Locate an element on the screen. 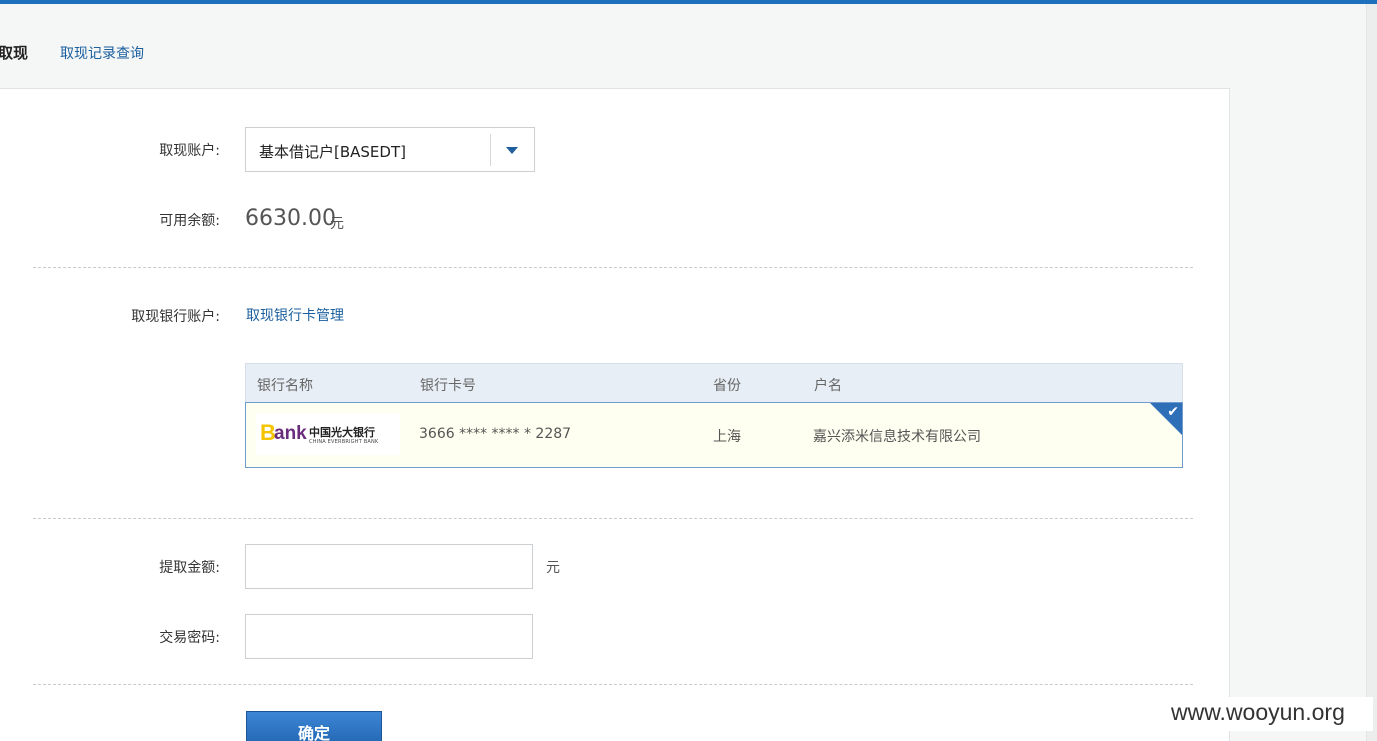 The height and width of the screenshot is (741, 1377). submit-button: 确定 is located at coordinates (314, 726).